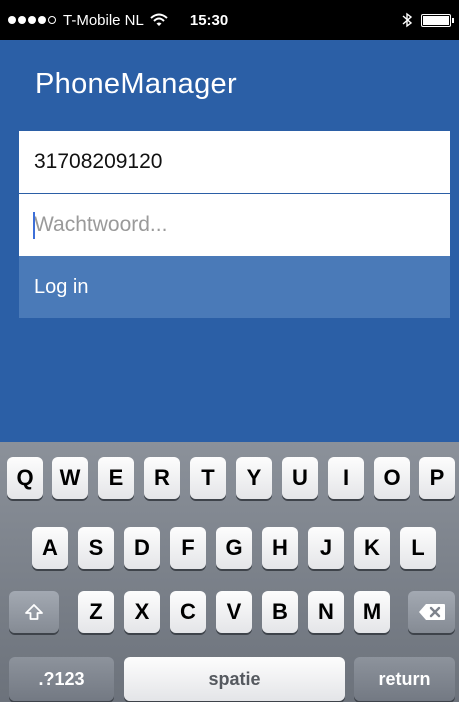  What do you see at coordinates (234, 225) in the screenshot?
I see `password-input` at bounding box center [234, 225].